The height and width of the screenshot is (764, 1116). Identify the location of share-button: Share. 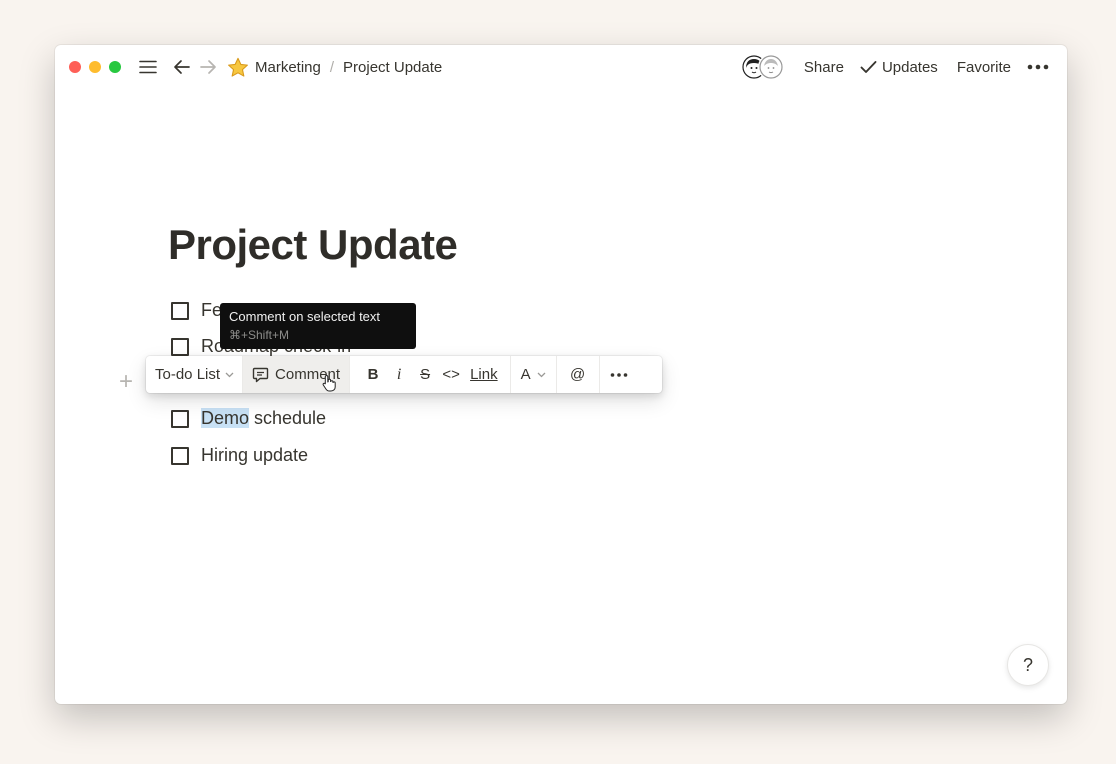
(824, 67).